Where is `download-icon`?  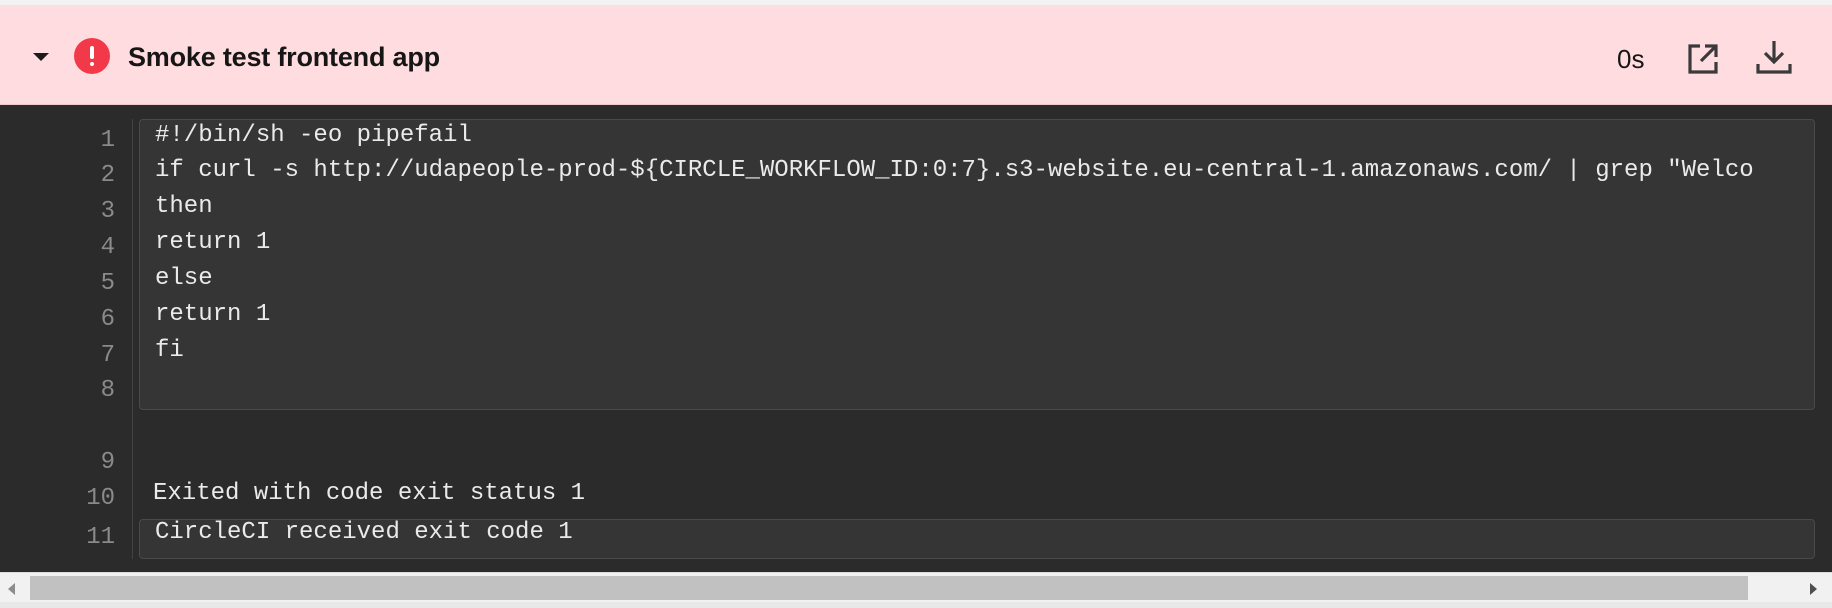 download-icon is located at coordinates (1774, 57).